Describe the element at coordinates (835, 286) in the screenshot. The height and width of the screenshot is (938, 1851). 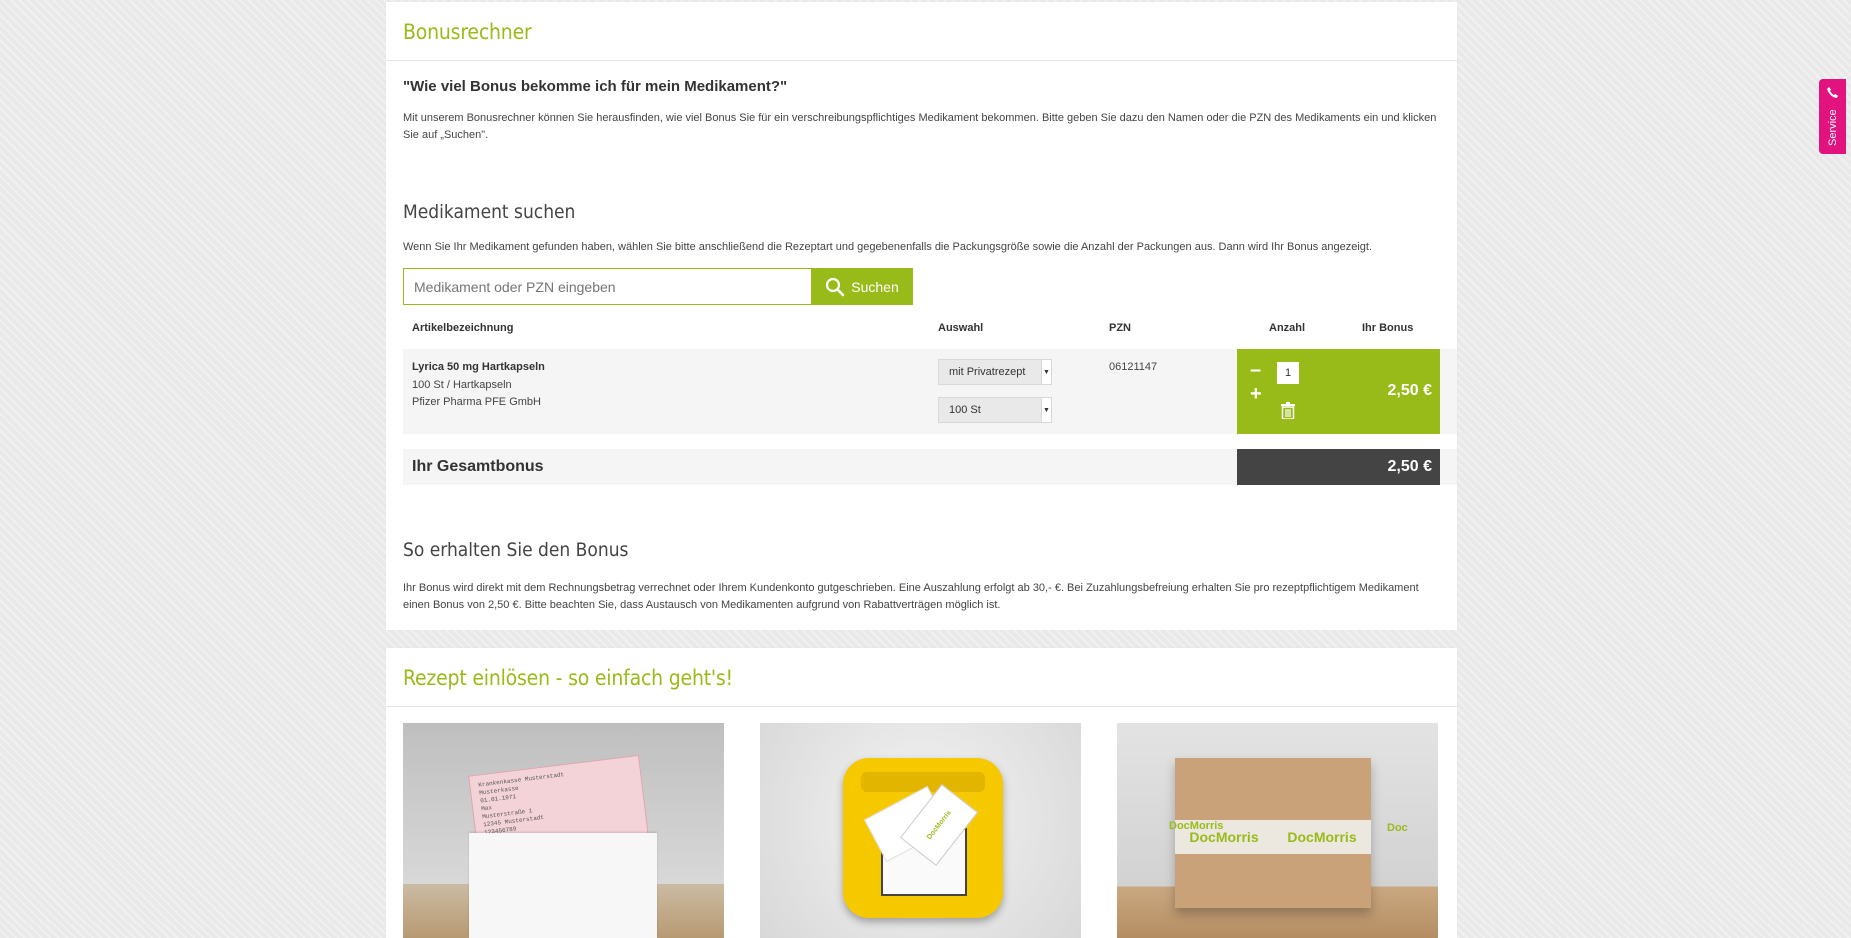
I see `search-icon` at that location.